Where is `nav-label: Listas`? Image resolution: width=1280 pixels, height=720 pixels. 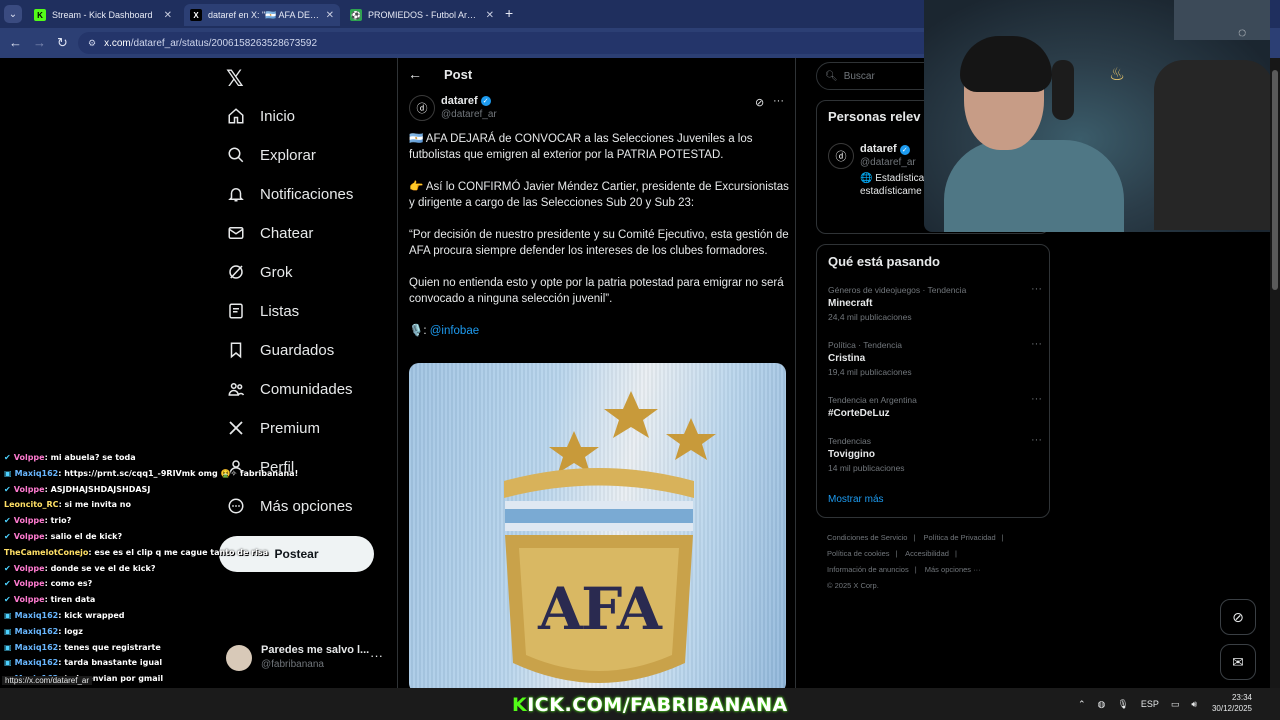 nav-label: Listas is located at coordinates (280, 311).